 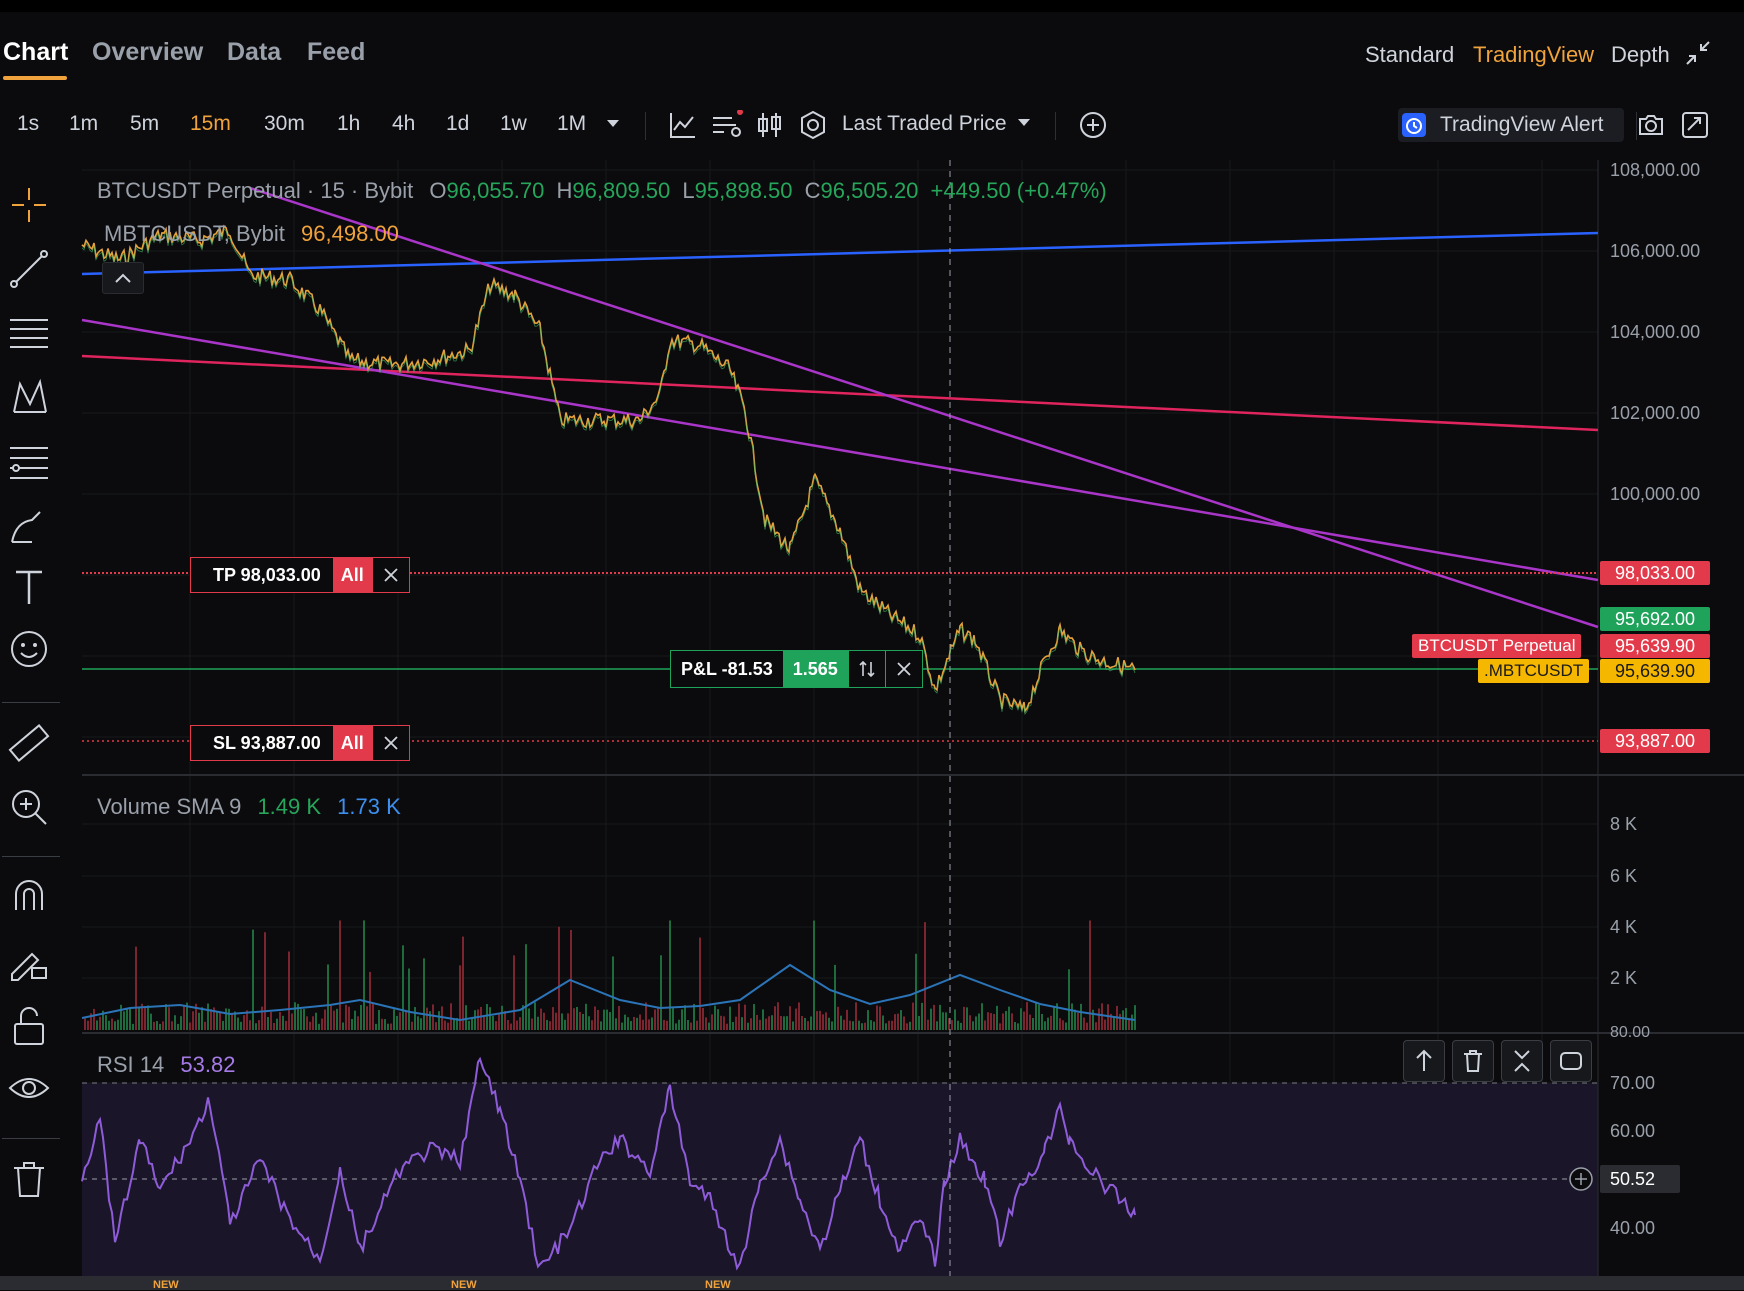 I want to click on reverse-position-icon, so click(x=866, y=669).